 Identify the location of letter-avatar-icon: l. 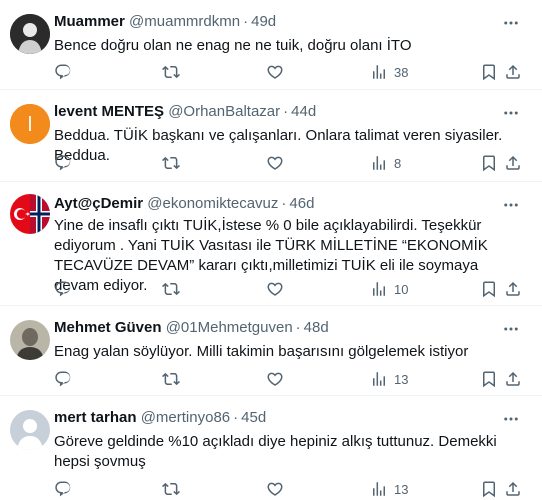
(30, 124).